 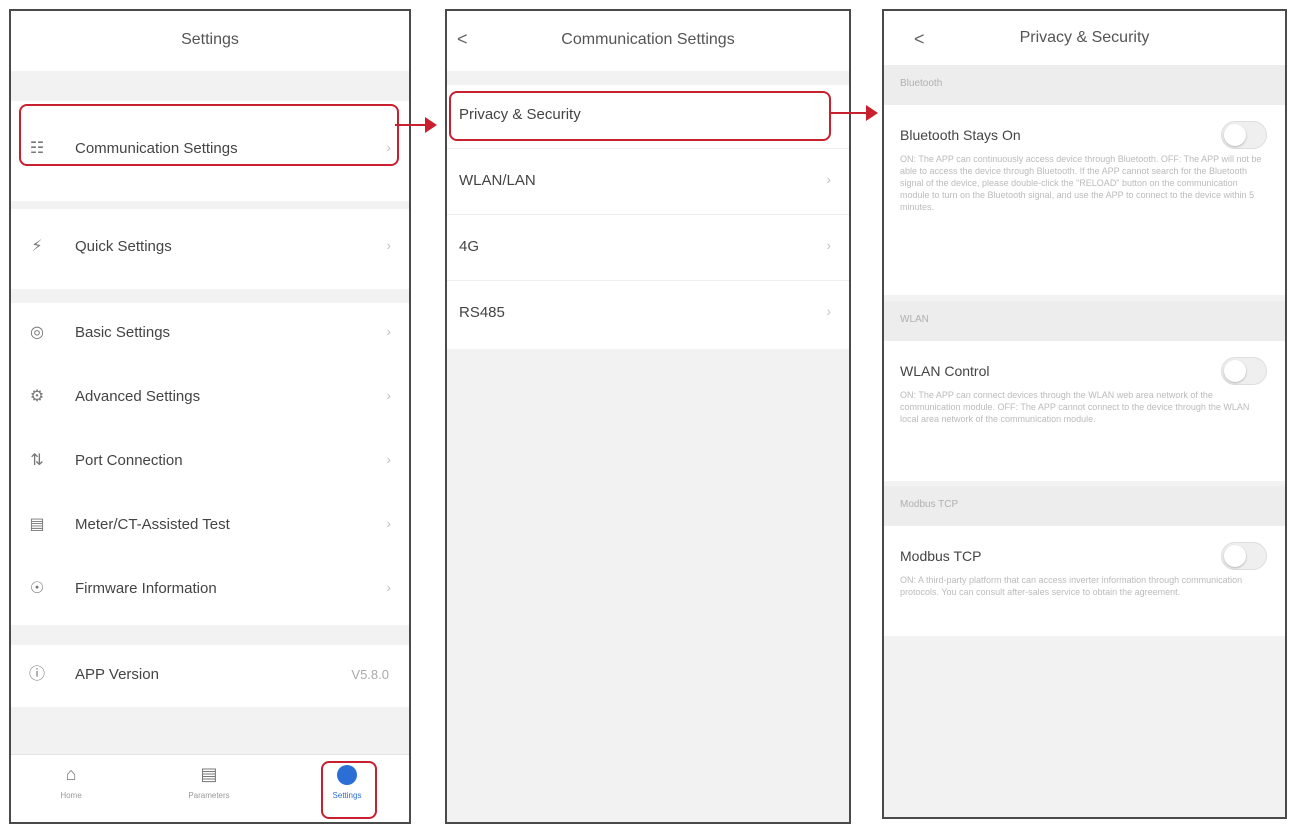 What do you see at coordinates (1084, 85) in the screenshot?
I see `section-header-bluetooth: Bluetooth` at bounding box center [1084, 85].